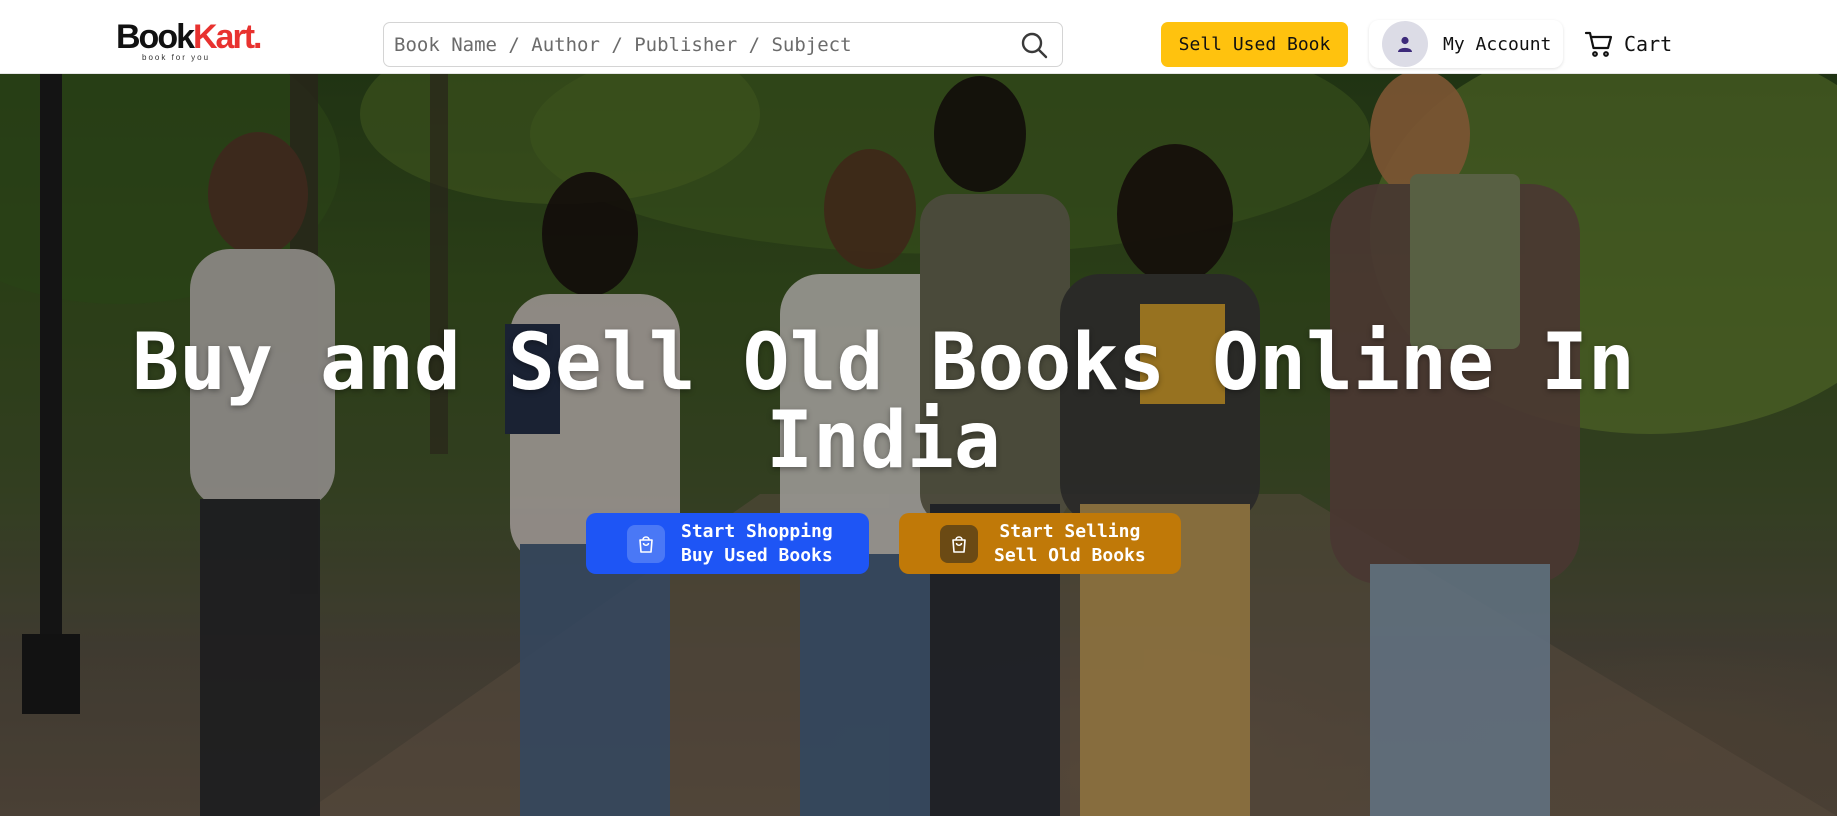 This screenshot has width=1837, height=816. Describe the element at coordinates (694, 44) in the screenshot. I see `search-input` at that location.